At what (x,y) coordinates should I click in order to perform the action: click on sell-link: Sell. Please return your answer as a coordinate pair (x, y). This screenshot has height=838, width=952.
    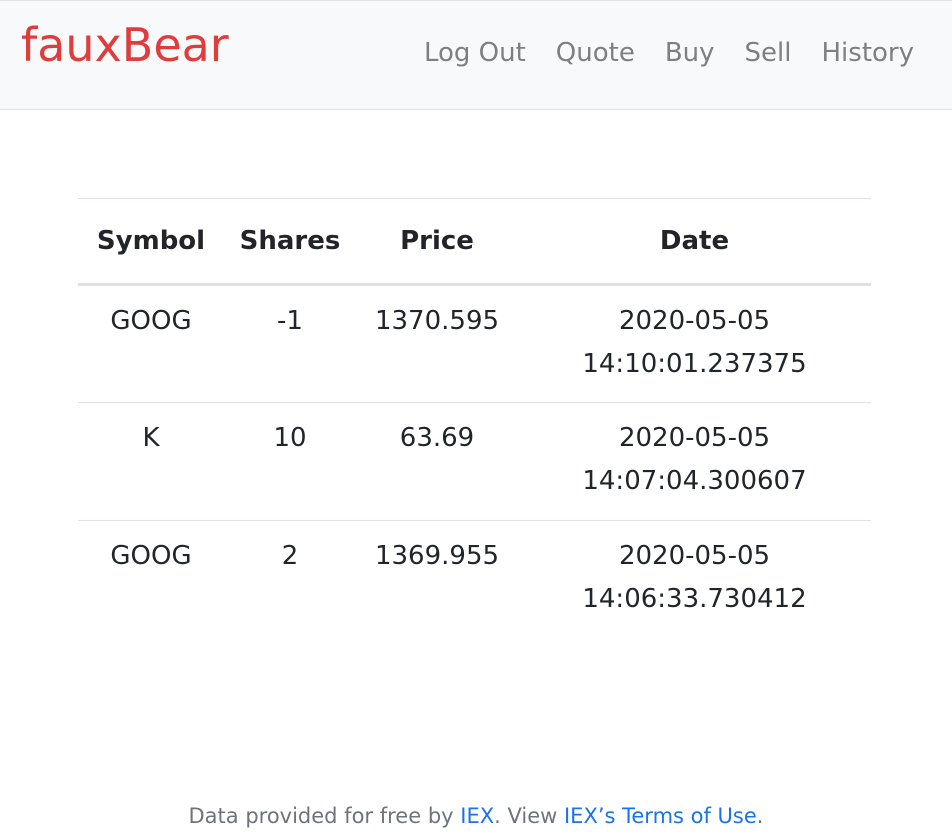
    Looking at the image, I should click on (768, 53).